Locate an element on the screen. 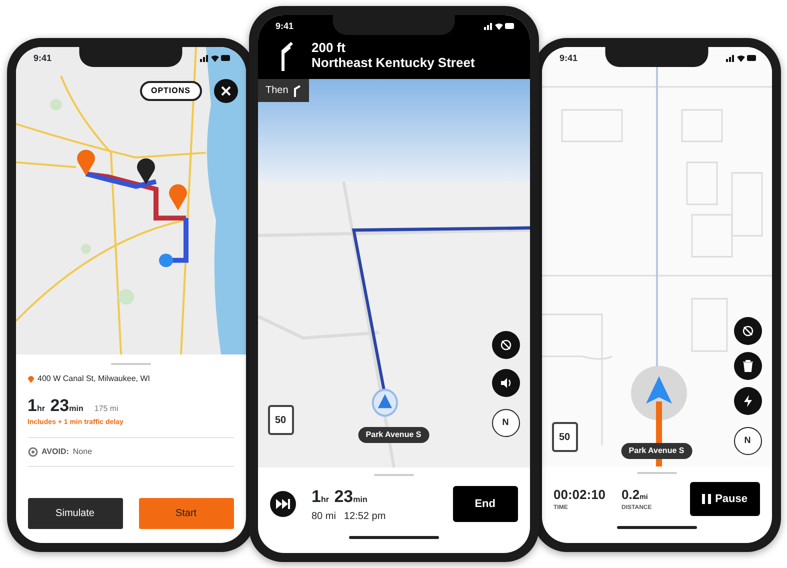  destination-address: 400 W Canal St, Milwaukee, WI is located at coordinates (94, 378).